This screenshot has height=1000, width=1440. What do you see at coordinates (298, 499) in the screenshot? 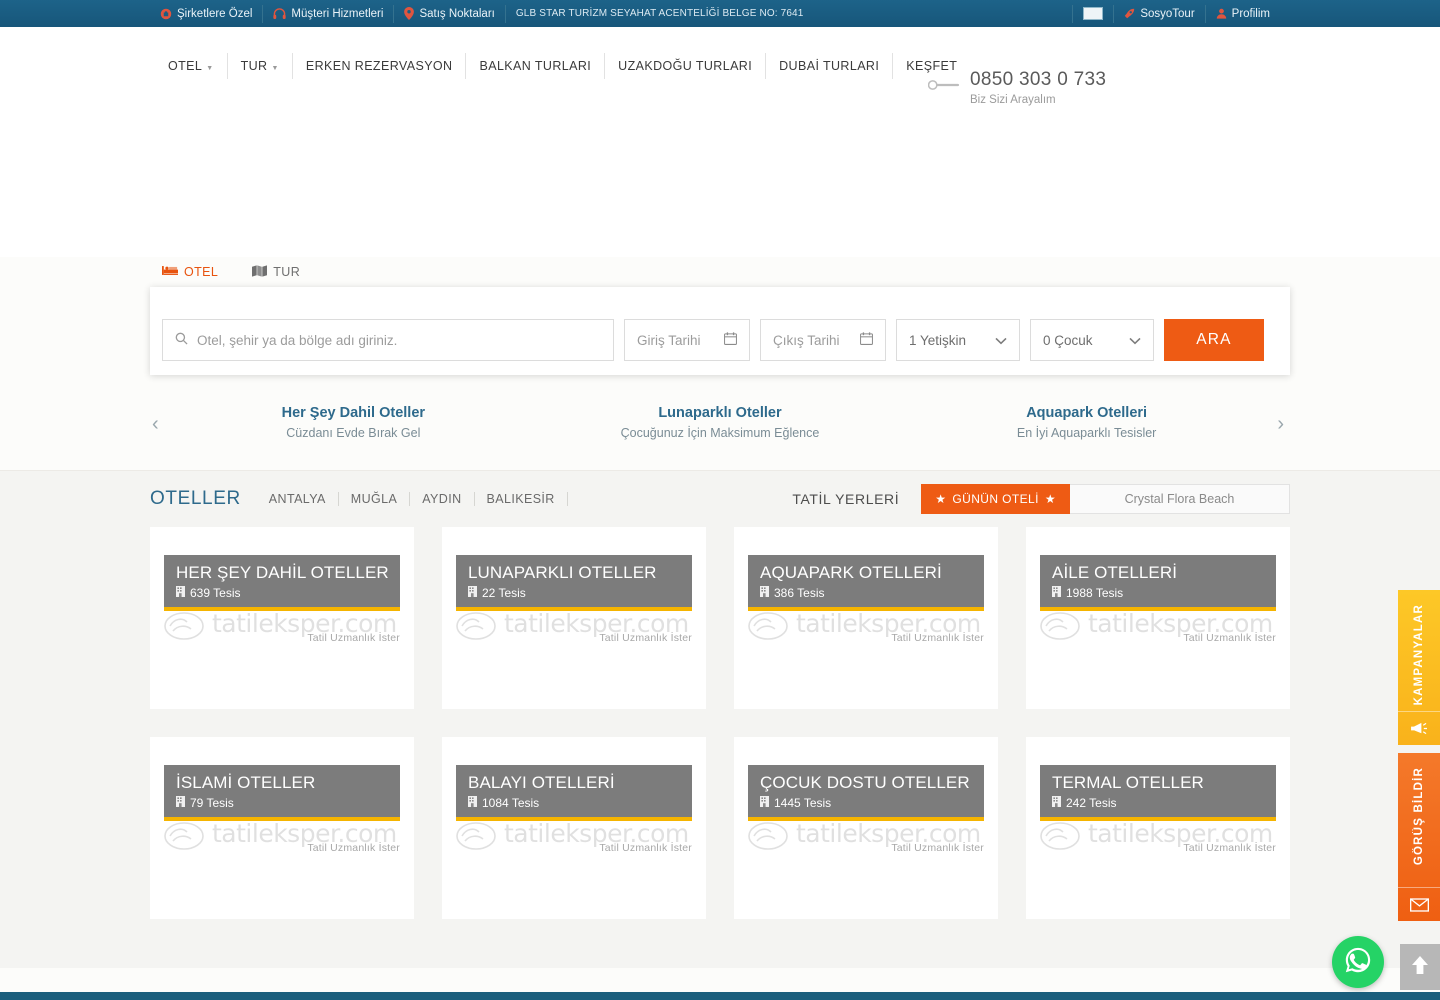
I see `city-filter-antalya: ANTALYA` at bounding box center [298, 499].